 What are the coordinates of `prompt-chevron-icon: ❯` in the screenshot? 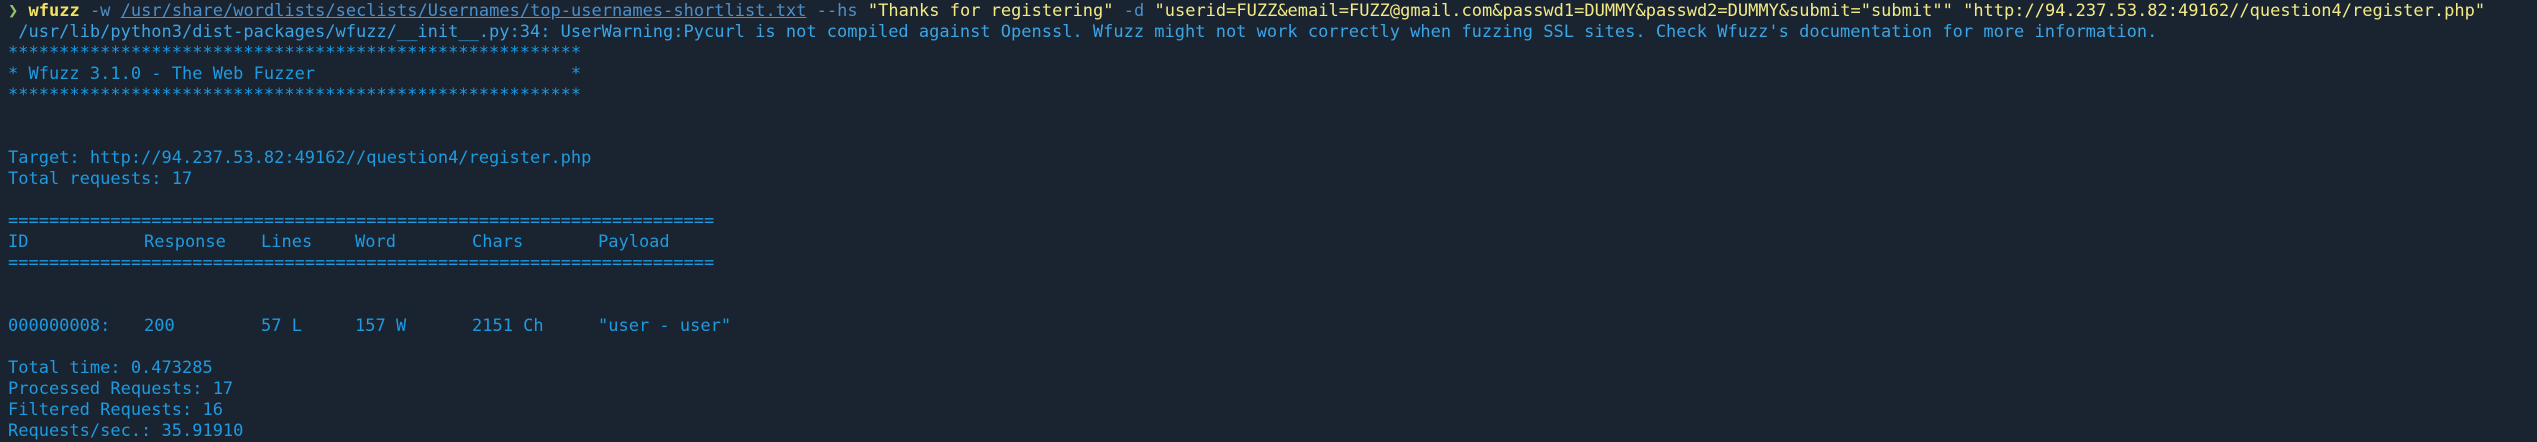 It's located at (13, 11).